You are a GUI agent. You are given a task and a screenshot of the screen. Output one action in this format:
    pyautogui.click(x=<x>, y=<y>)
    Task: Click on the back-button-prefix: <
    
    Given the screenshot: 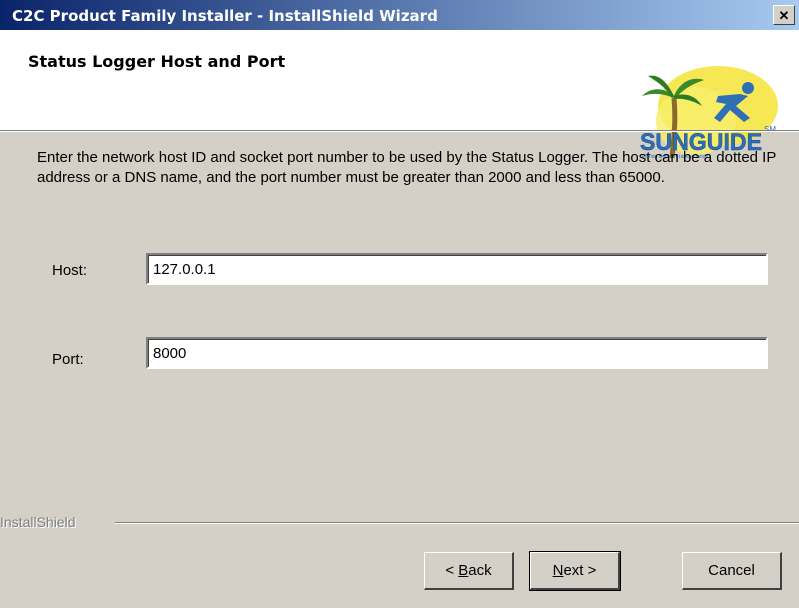 What is the action you would take?
    pyautogui.click(x=452, y=570)
    